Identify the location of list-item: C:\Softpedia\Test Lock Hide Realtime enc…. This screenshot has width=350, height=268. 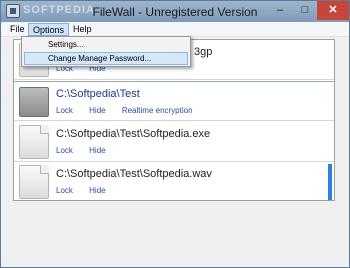
(174, 101).